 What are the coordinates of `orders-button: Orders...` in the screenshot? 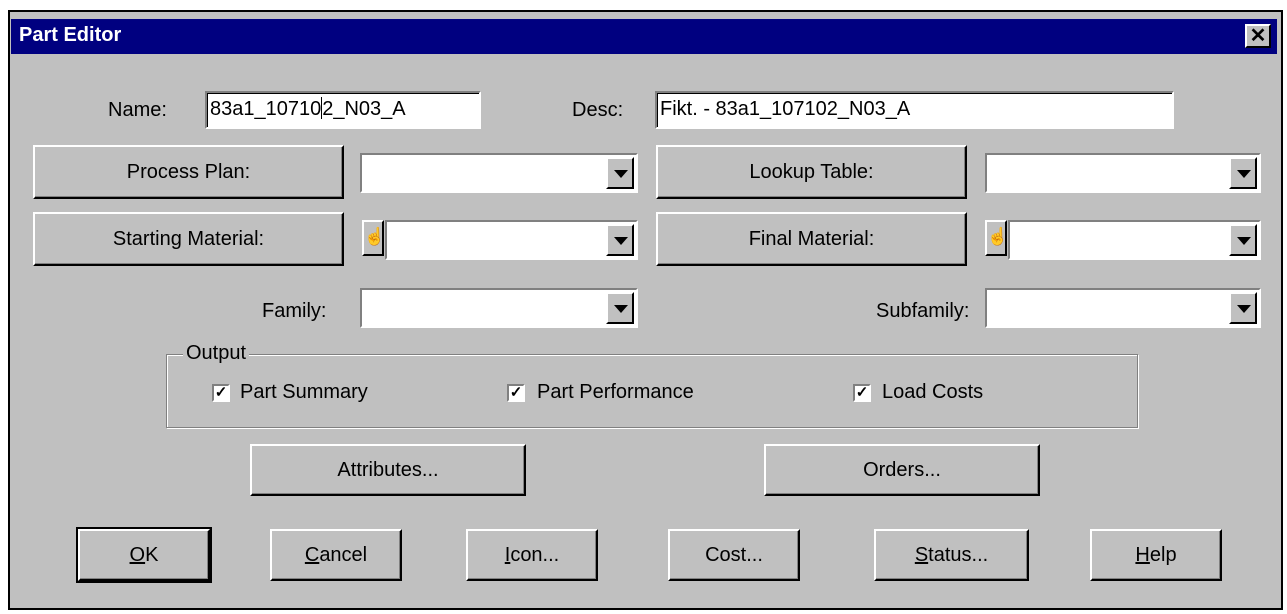 It's located at (902, 470).